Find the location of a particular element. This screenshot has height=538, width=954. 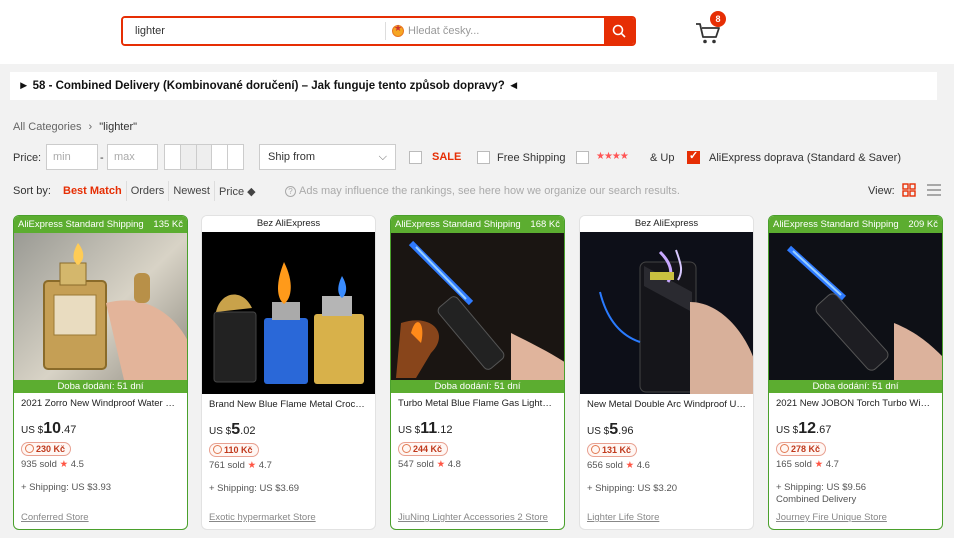

search-input is located at coordinates (254, 31).